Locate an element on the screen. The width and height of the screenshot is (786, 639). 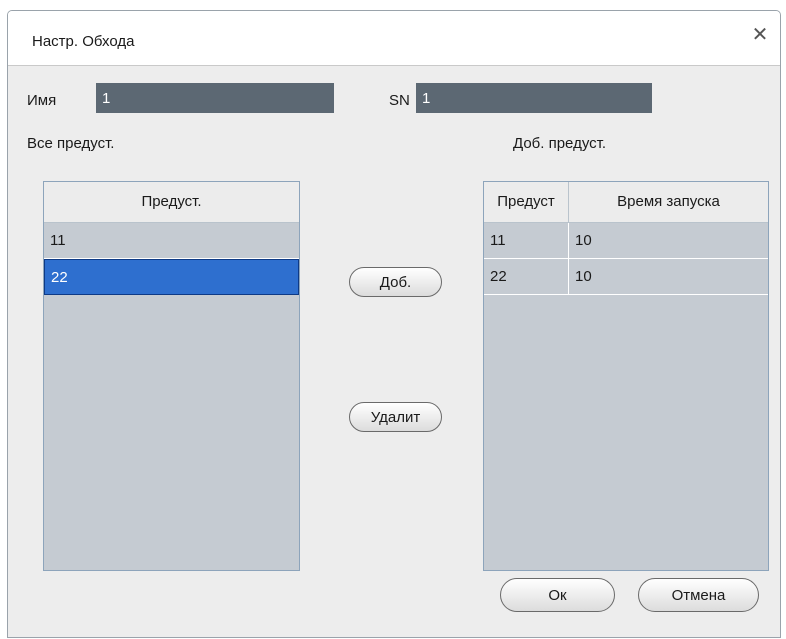
column-header-preset: Предуст. is located at coordinates (171, 202).